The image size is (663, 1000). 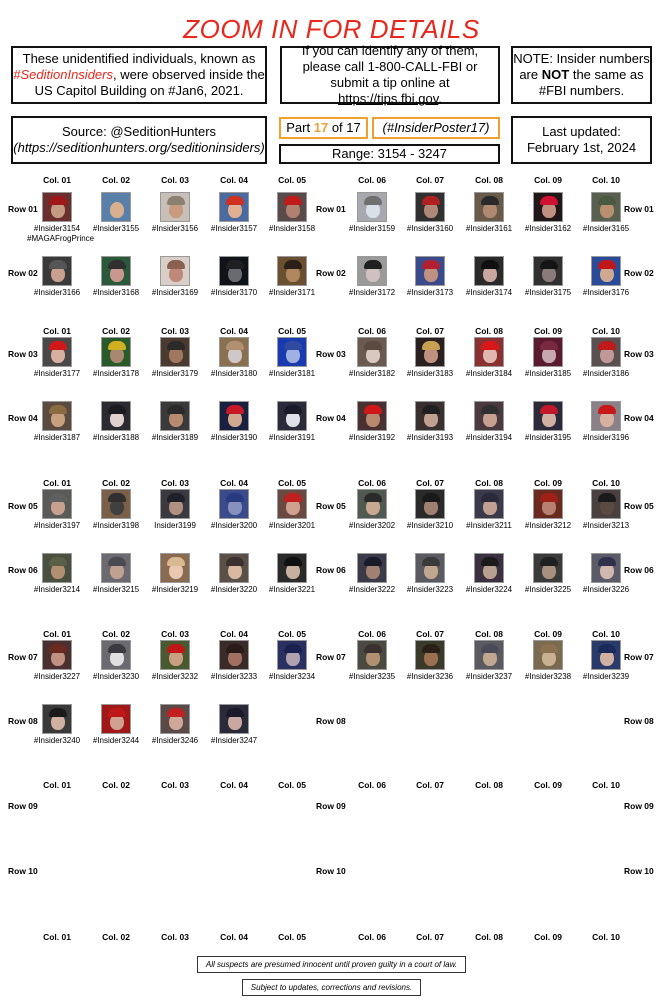 What do you see at coordinates (175, 422) in the screenshot?
I see `insider-cell: #Insider3189` at bounding box center [175, 422].